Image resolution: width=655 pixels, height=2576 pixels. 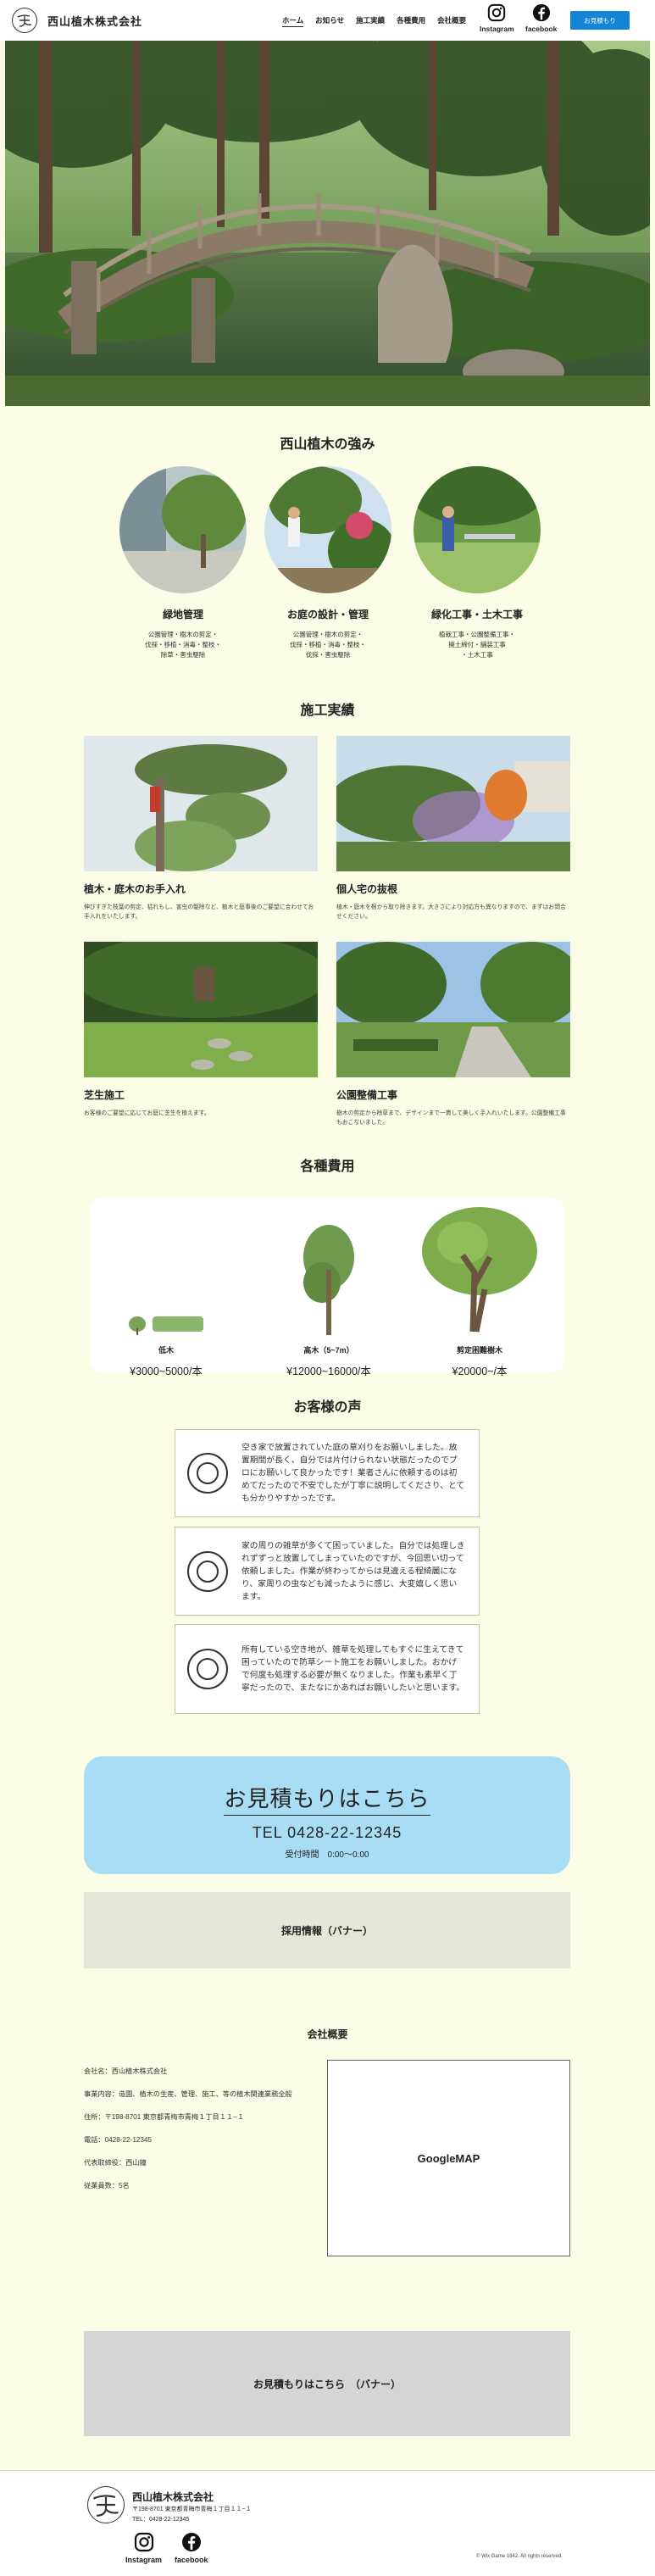 I want to click on strength-desc: 公園管理・樹木の剪定・ 伐採・移植・消毒・整枝・ 除草・害虫駆除, so click(x=183, y=645).